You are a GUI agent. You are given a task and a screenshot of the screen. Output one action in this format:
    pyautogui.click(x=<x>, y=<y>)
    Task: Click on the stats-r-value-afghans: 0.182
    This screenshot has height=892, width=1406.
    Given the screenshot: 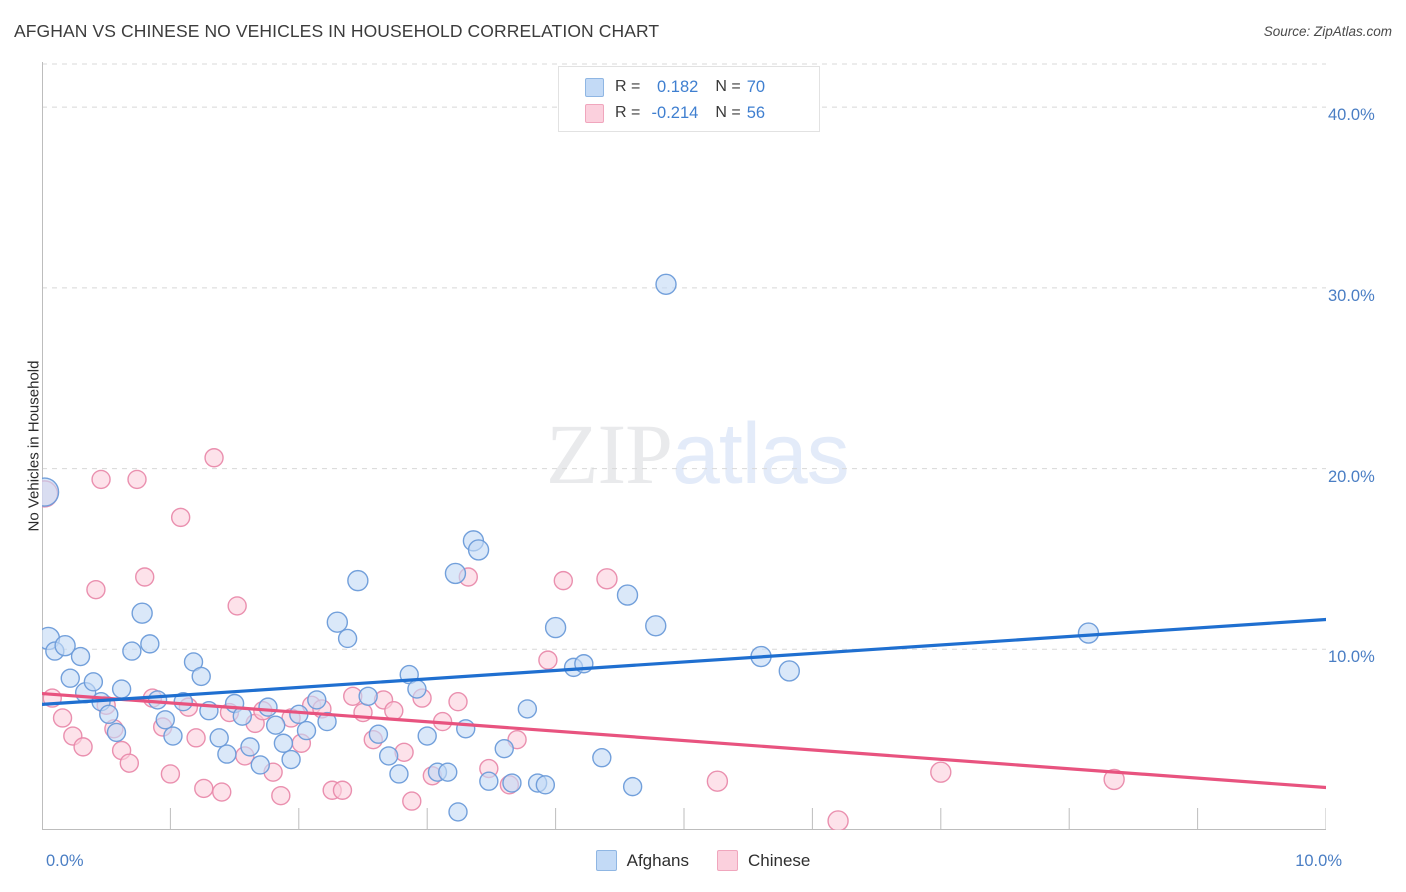 What is the action you would take?
    pyautogui.click(x=678, y=86)
    